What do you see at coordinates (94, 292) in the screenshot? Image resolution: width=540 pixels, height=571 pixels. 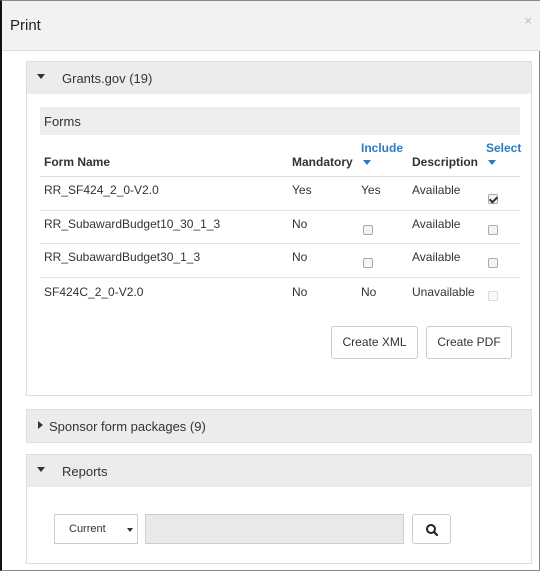 I see `table-row-form-name: SF424C_2_0-V2.0` at bounding box center [94, 292].